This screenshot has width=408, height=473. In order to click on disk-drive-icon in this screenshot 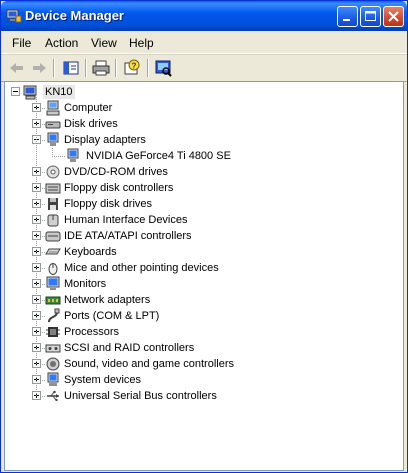, I will do `click(53, 125)`.